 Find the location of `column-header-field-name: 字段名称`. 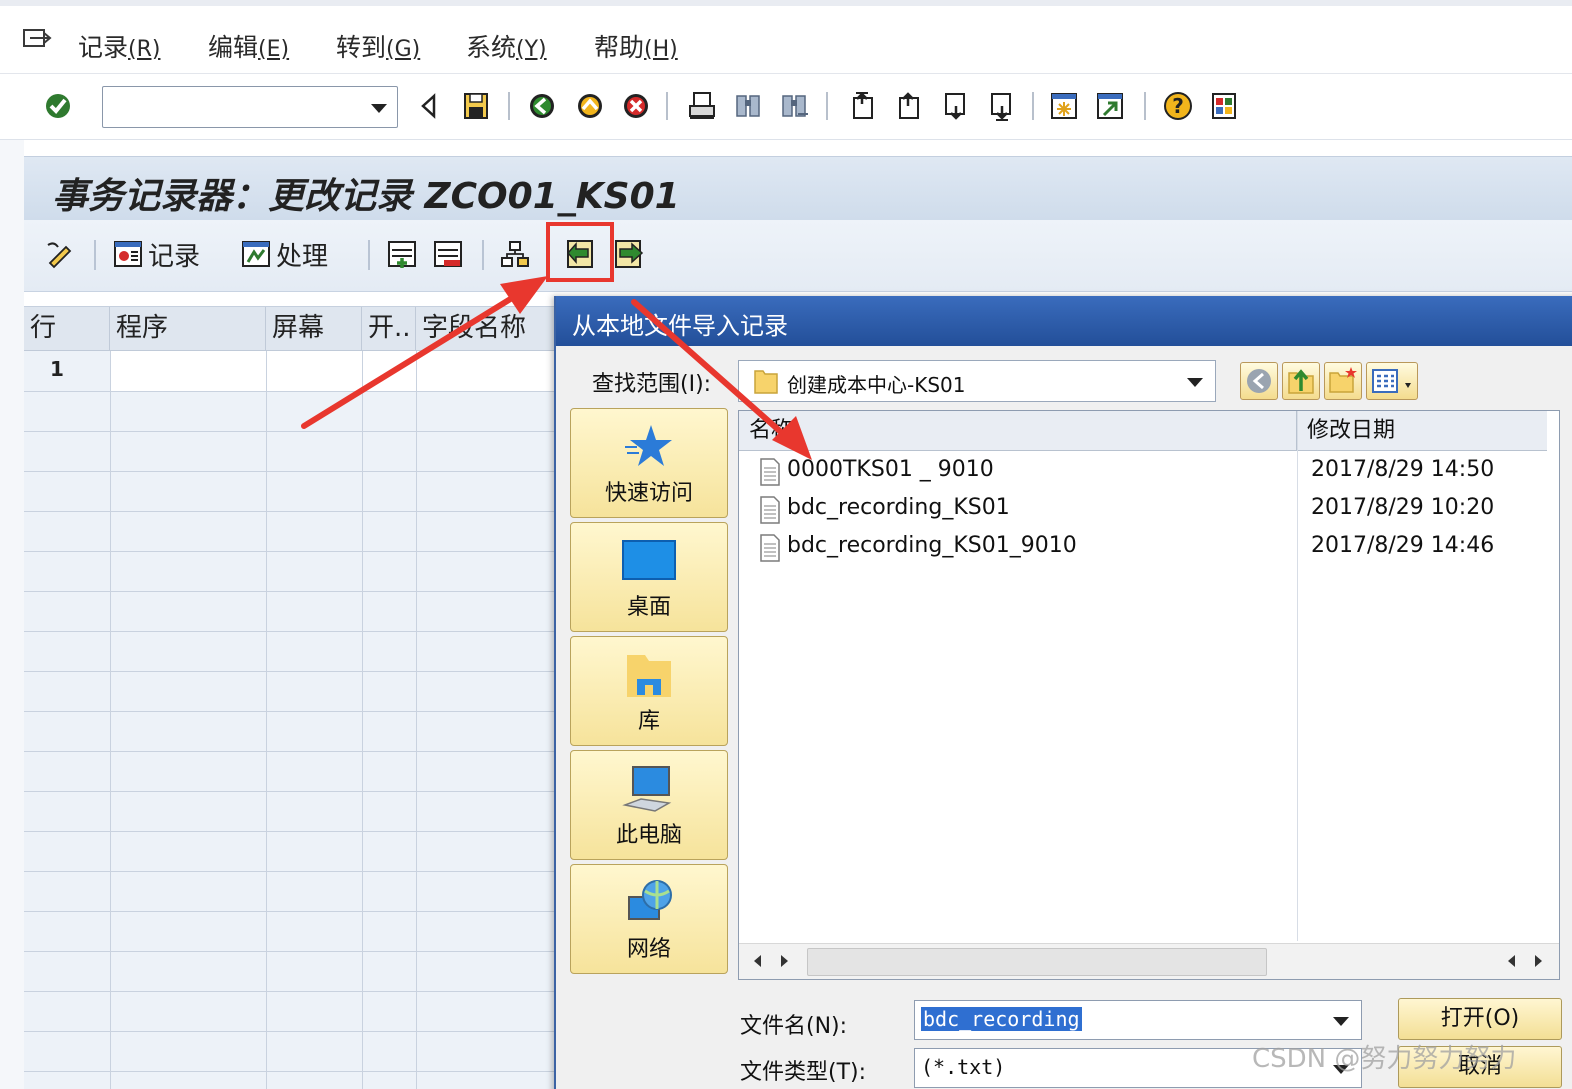

column-header-field-name: 字段名称 is located at coordinates (490, 329).